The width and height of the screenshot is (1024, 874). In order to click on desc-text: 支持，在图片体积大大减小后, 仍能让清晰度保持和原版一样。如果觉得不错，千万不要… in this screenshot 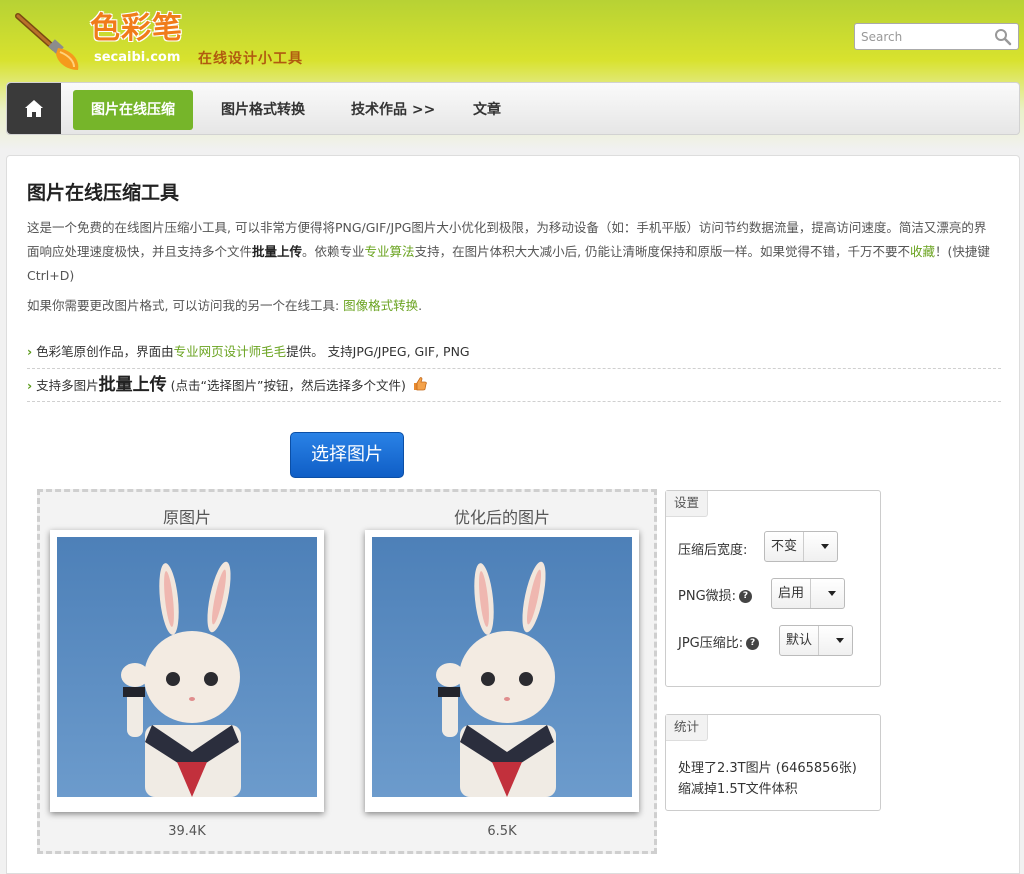, I will do `click(662, 251)`.